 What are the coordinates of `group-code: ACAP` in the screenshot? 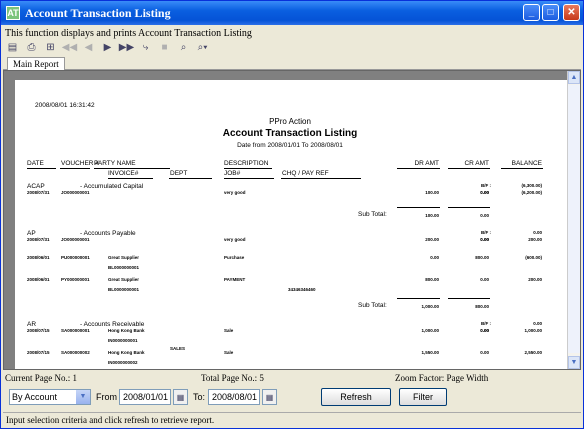 It's located at (36, 186).